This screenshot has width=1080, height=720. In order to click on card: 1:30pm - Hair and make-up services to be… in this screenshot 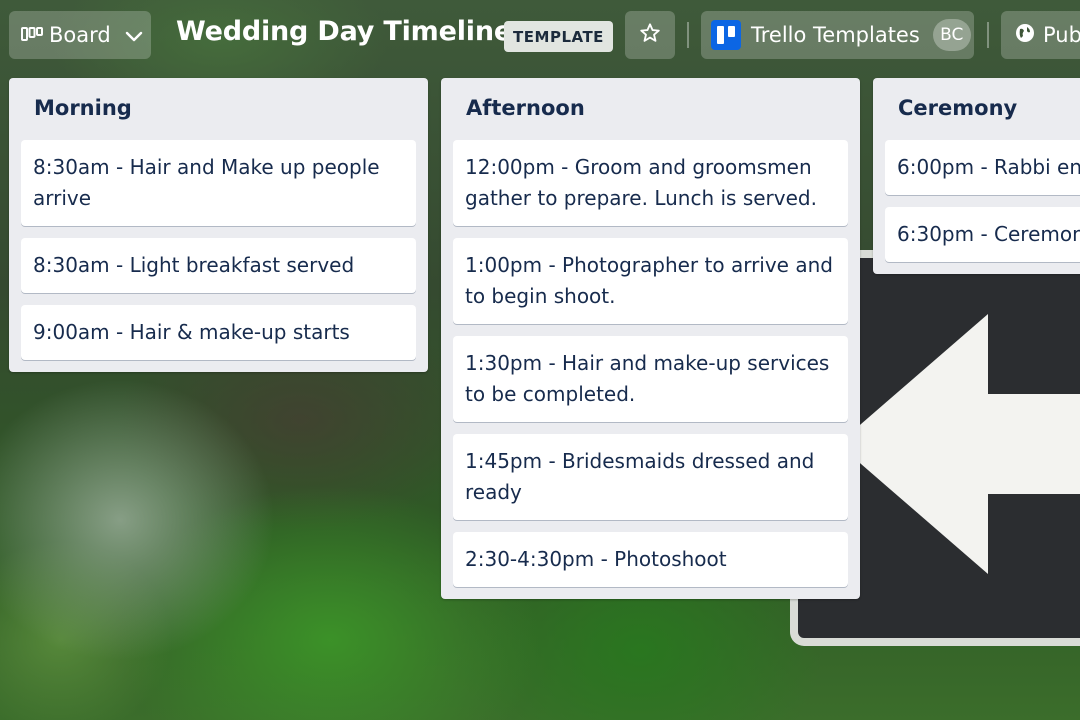, I will do `click(650, 379)`.